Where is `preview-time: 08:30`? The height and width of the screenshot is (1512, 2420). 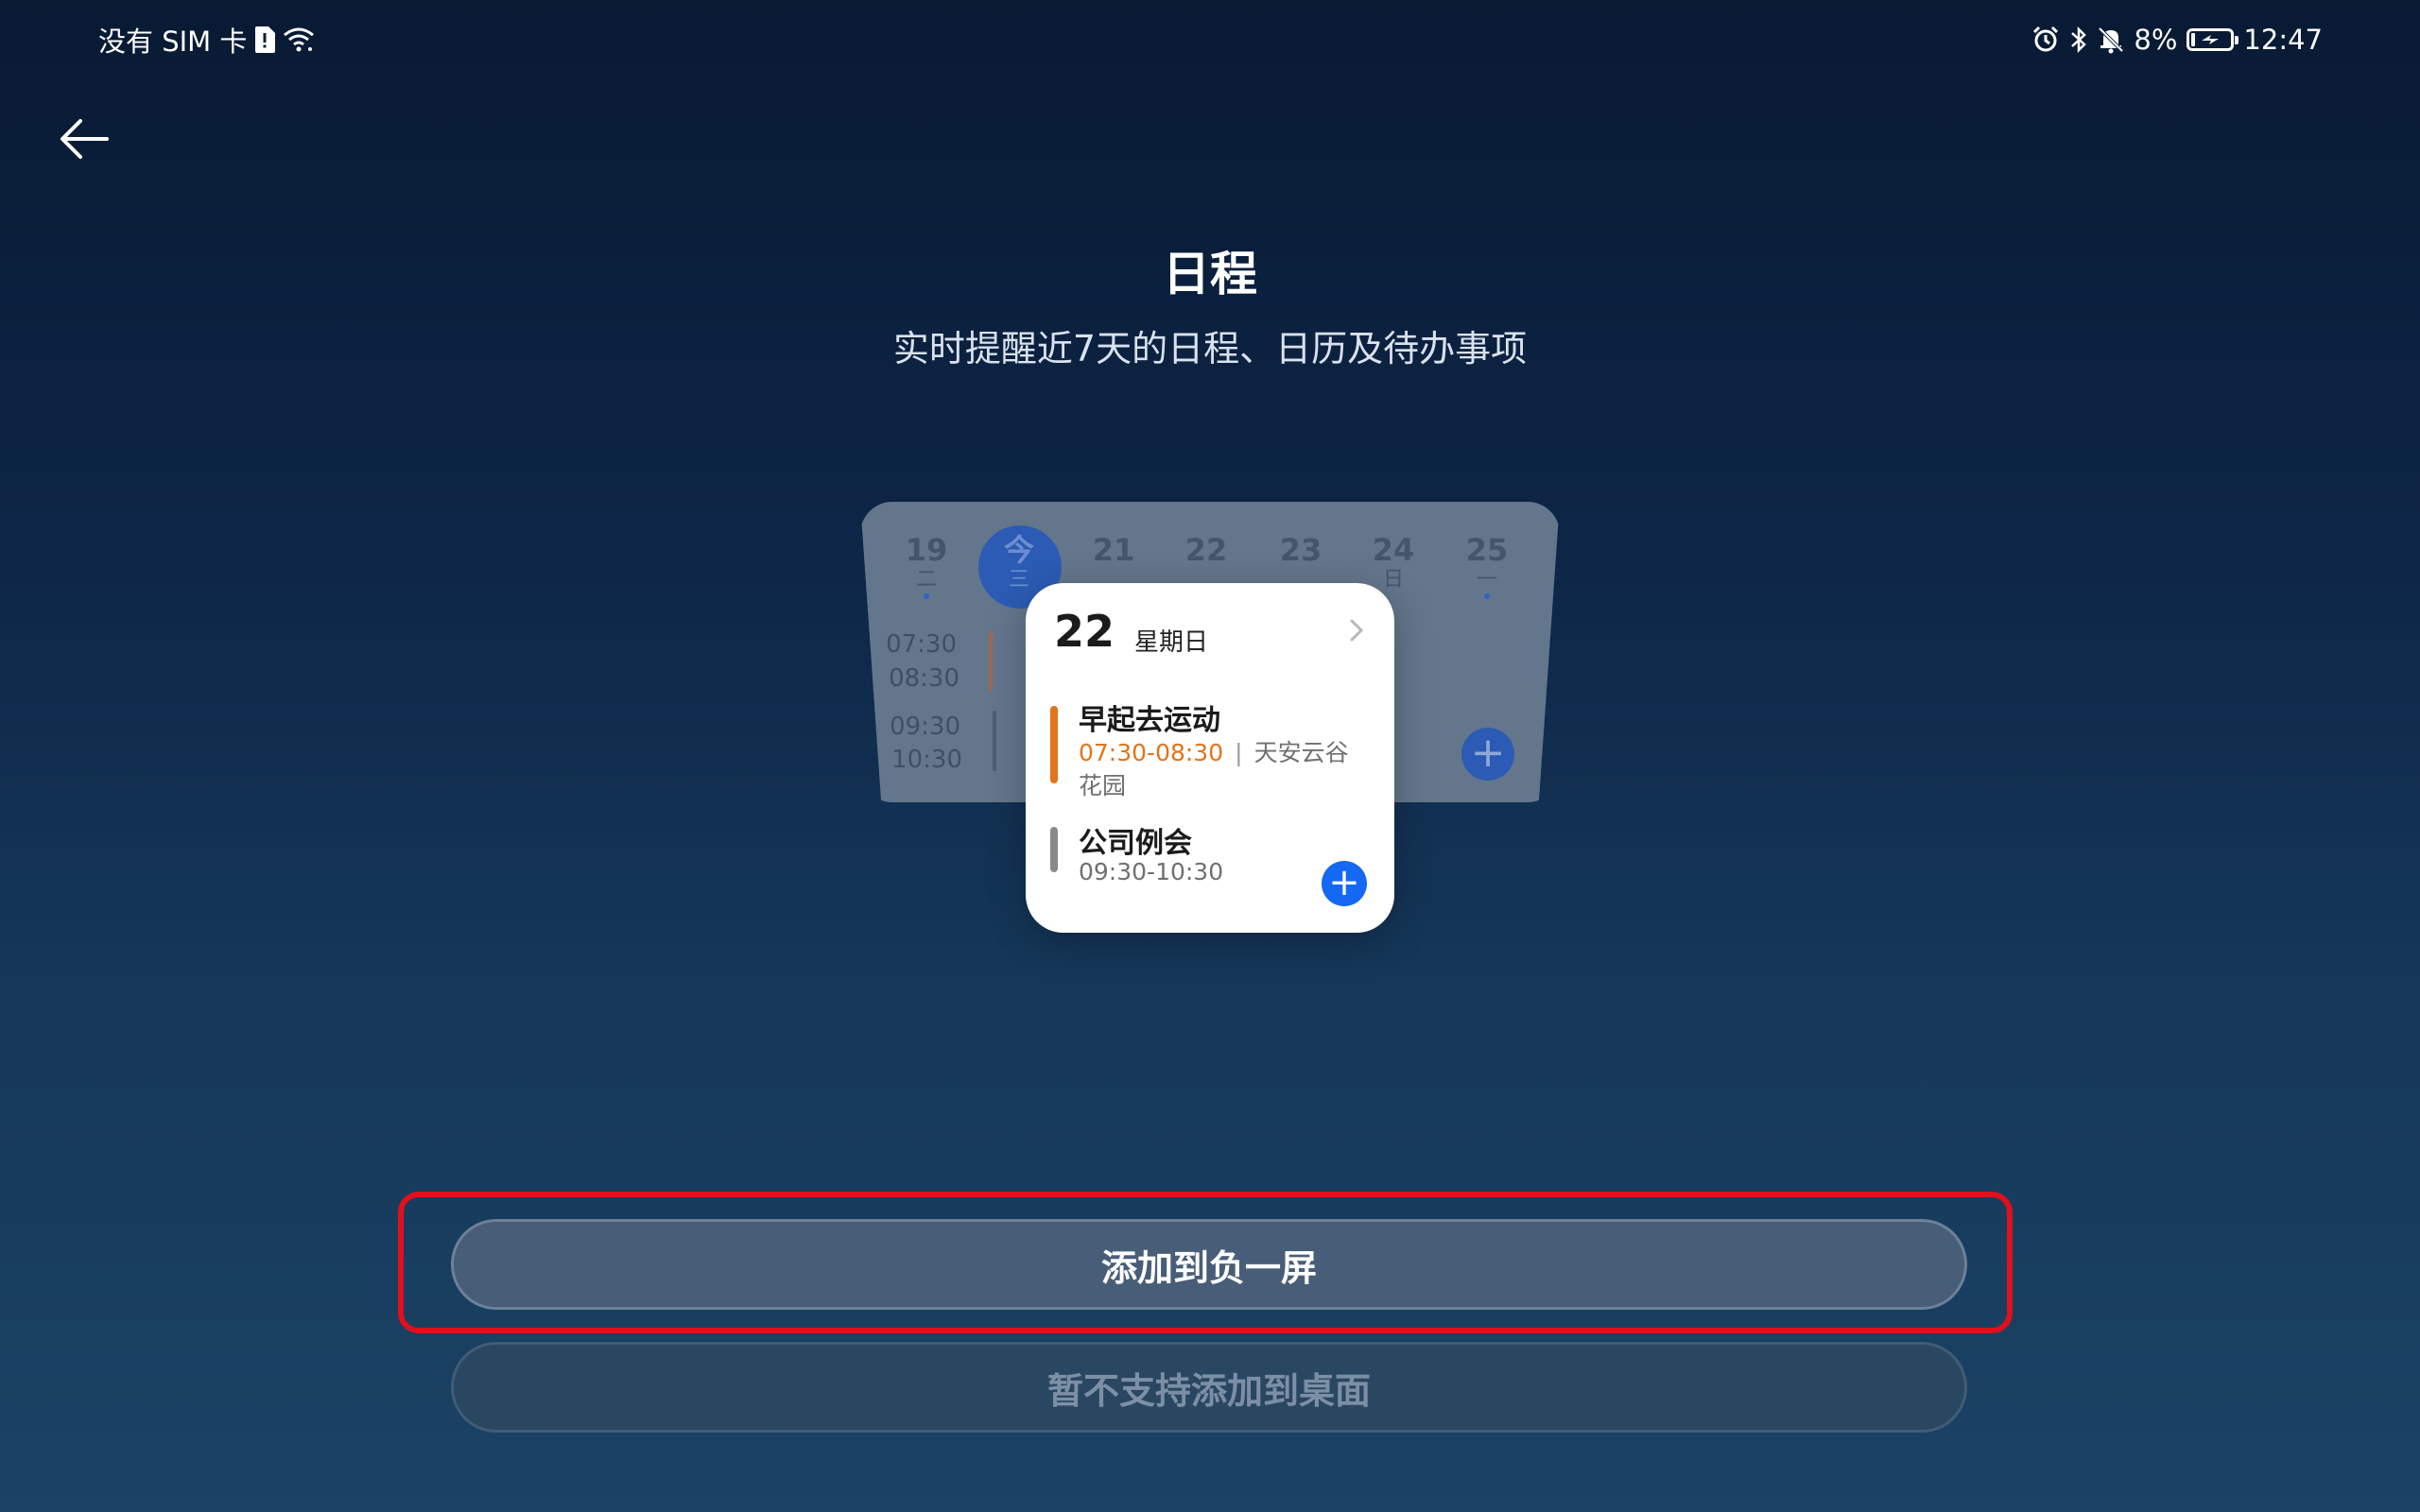
preview-time: 08:30 is located at coordinates (924, 678).